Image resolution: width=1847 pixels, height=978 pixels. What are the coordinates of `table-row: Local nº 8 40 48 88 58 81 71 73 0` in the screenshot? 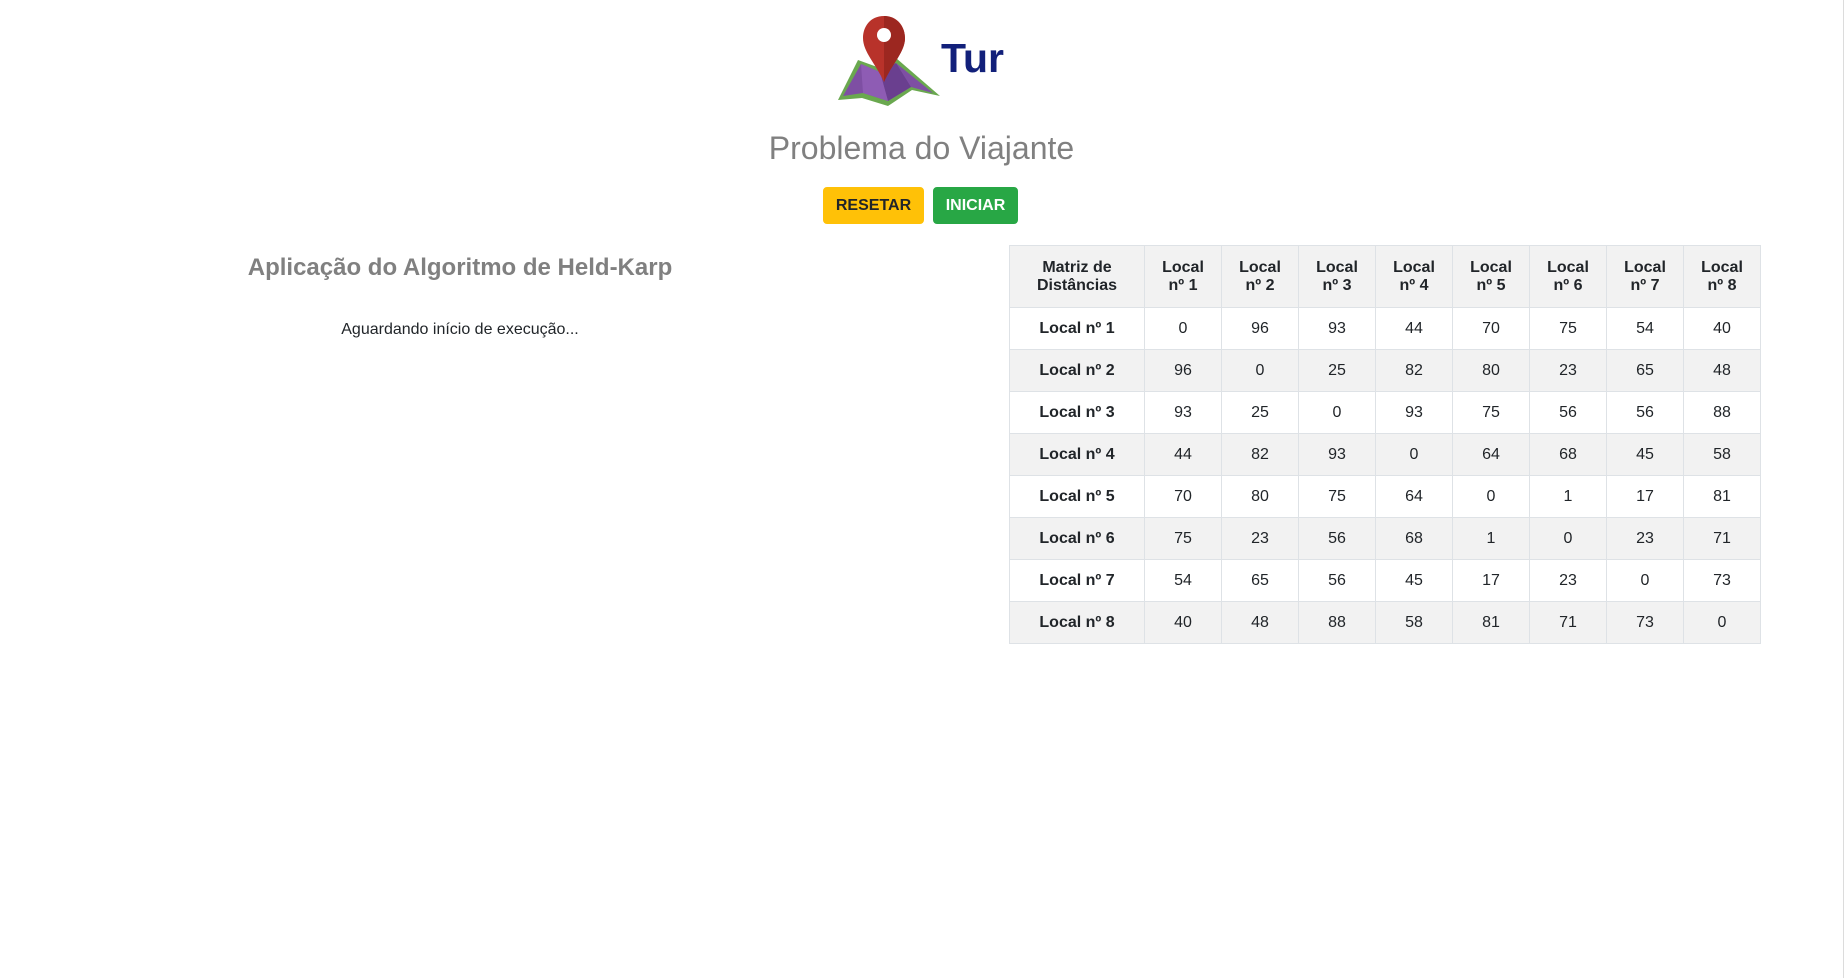 It's located at (1385, 622).